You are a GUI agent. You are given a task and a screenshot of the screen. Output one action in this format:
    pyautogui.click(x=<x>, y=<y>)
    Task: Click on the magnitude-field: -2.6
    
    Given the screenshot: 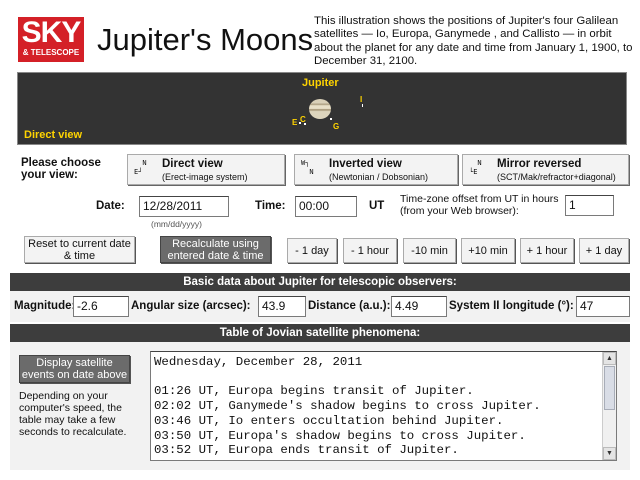 What is the action you would take?
    pyautogui.click(x=101, y=306)
    